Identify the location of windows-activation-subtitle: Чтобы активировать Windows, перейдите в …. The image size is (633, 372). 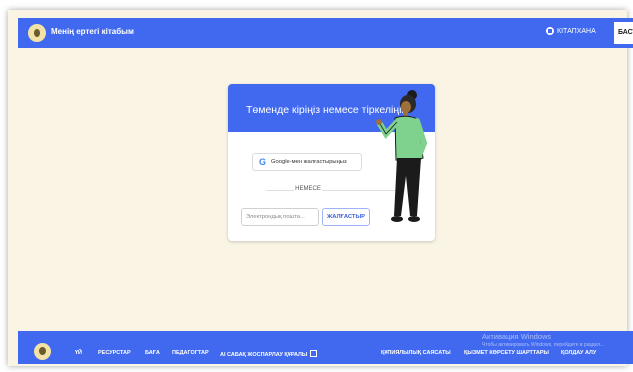
(543, 345).